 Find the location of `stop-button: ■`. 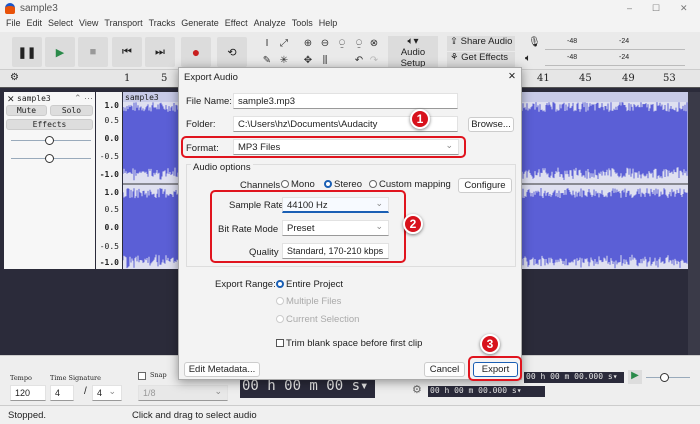

stop-button: ■ is located at coordinates (93, 52).